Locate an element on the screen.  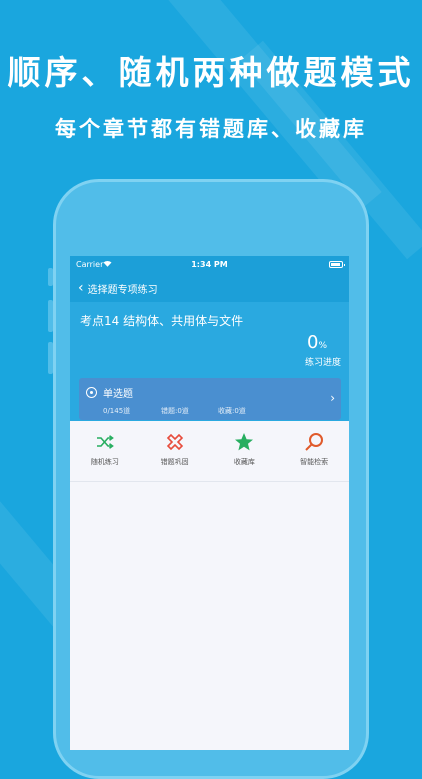
chevron-left-icon: ‹ is located at coordinates (81, 288).